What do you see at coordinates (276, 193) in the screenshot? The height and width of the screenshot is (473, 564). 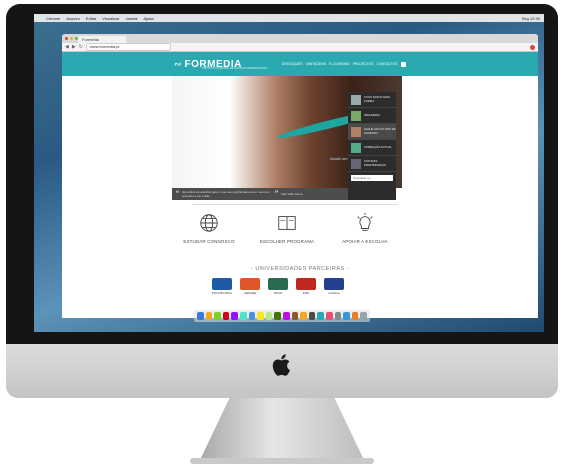 I see `quote-close-icon: ”` at bounding box center [276, 193].